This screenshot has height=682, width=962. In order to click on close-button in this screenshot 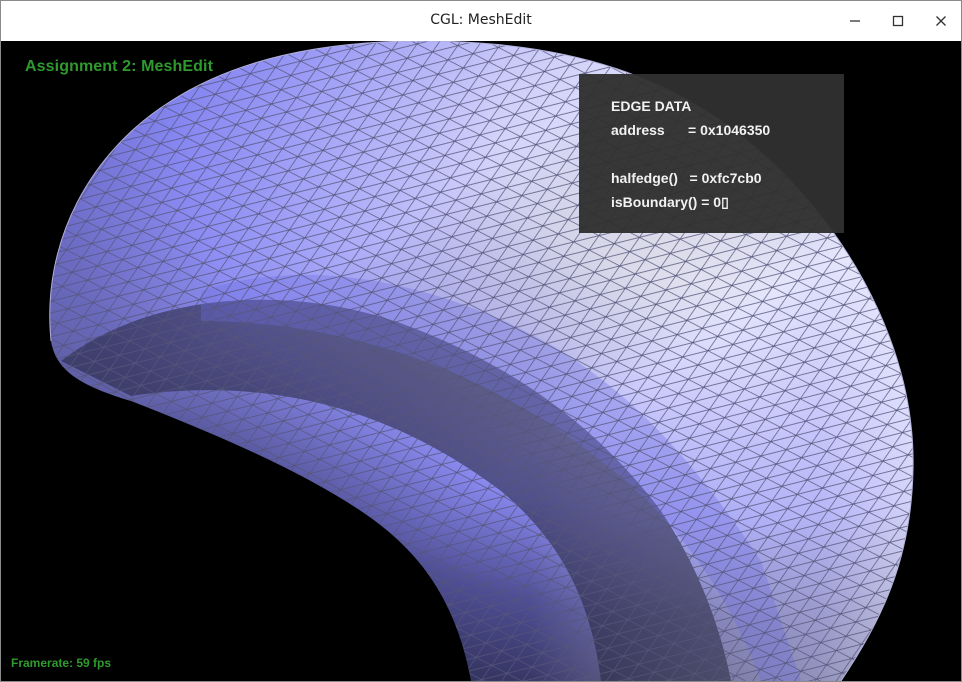, I will do `click(941, 21)`.